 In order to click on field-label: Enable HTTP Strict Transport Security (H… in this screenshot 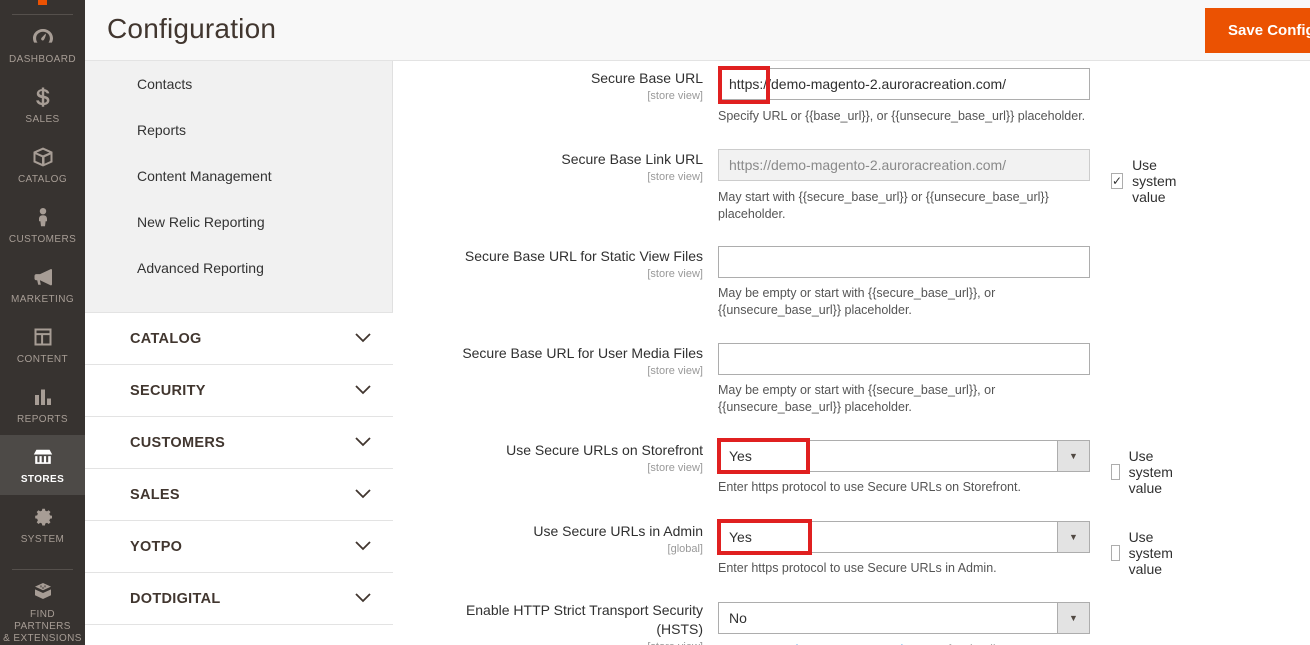, I will do `click(560, 623)`.